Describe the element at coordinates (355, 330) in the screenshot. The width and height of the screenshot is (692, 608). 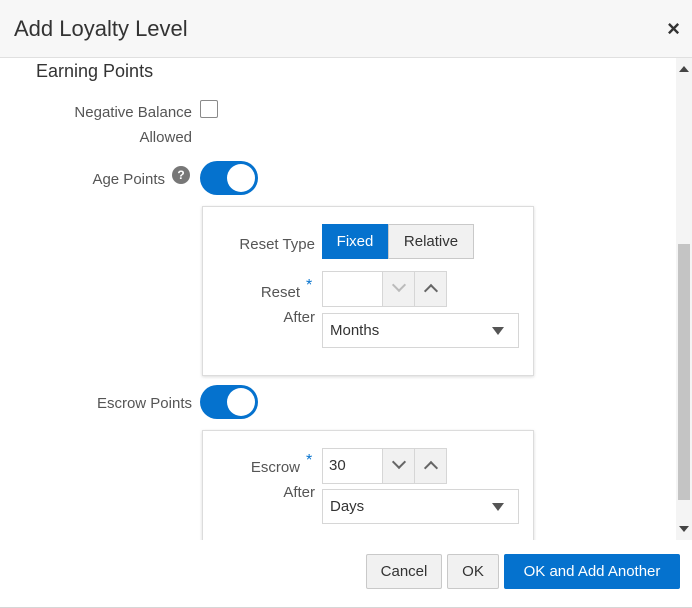
I see `reset-after-unit-value: Months` at that location.